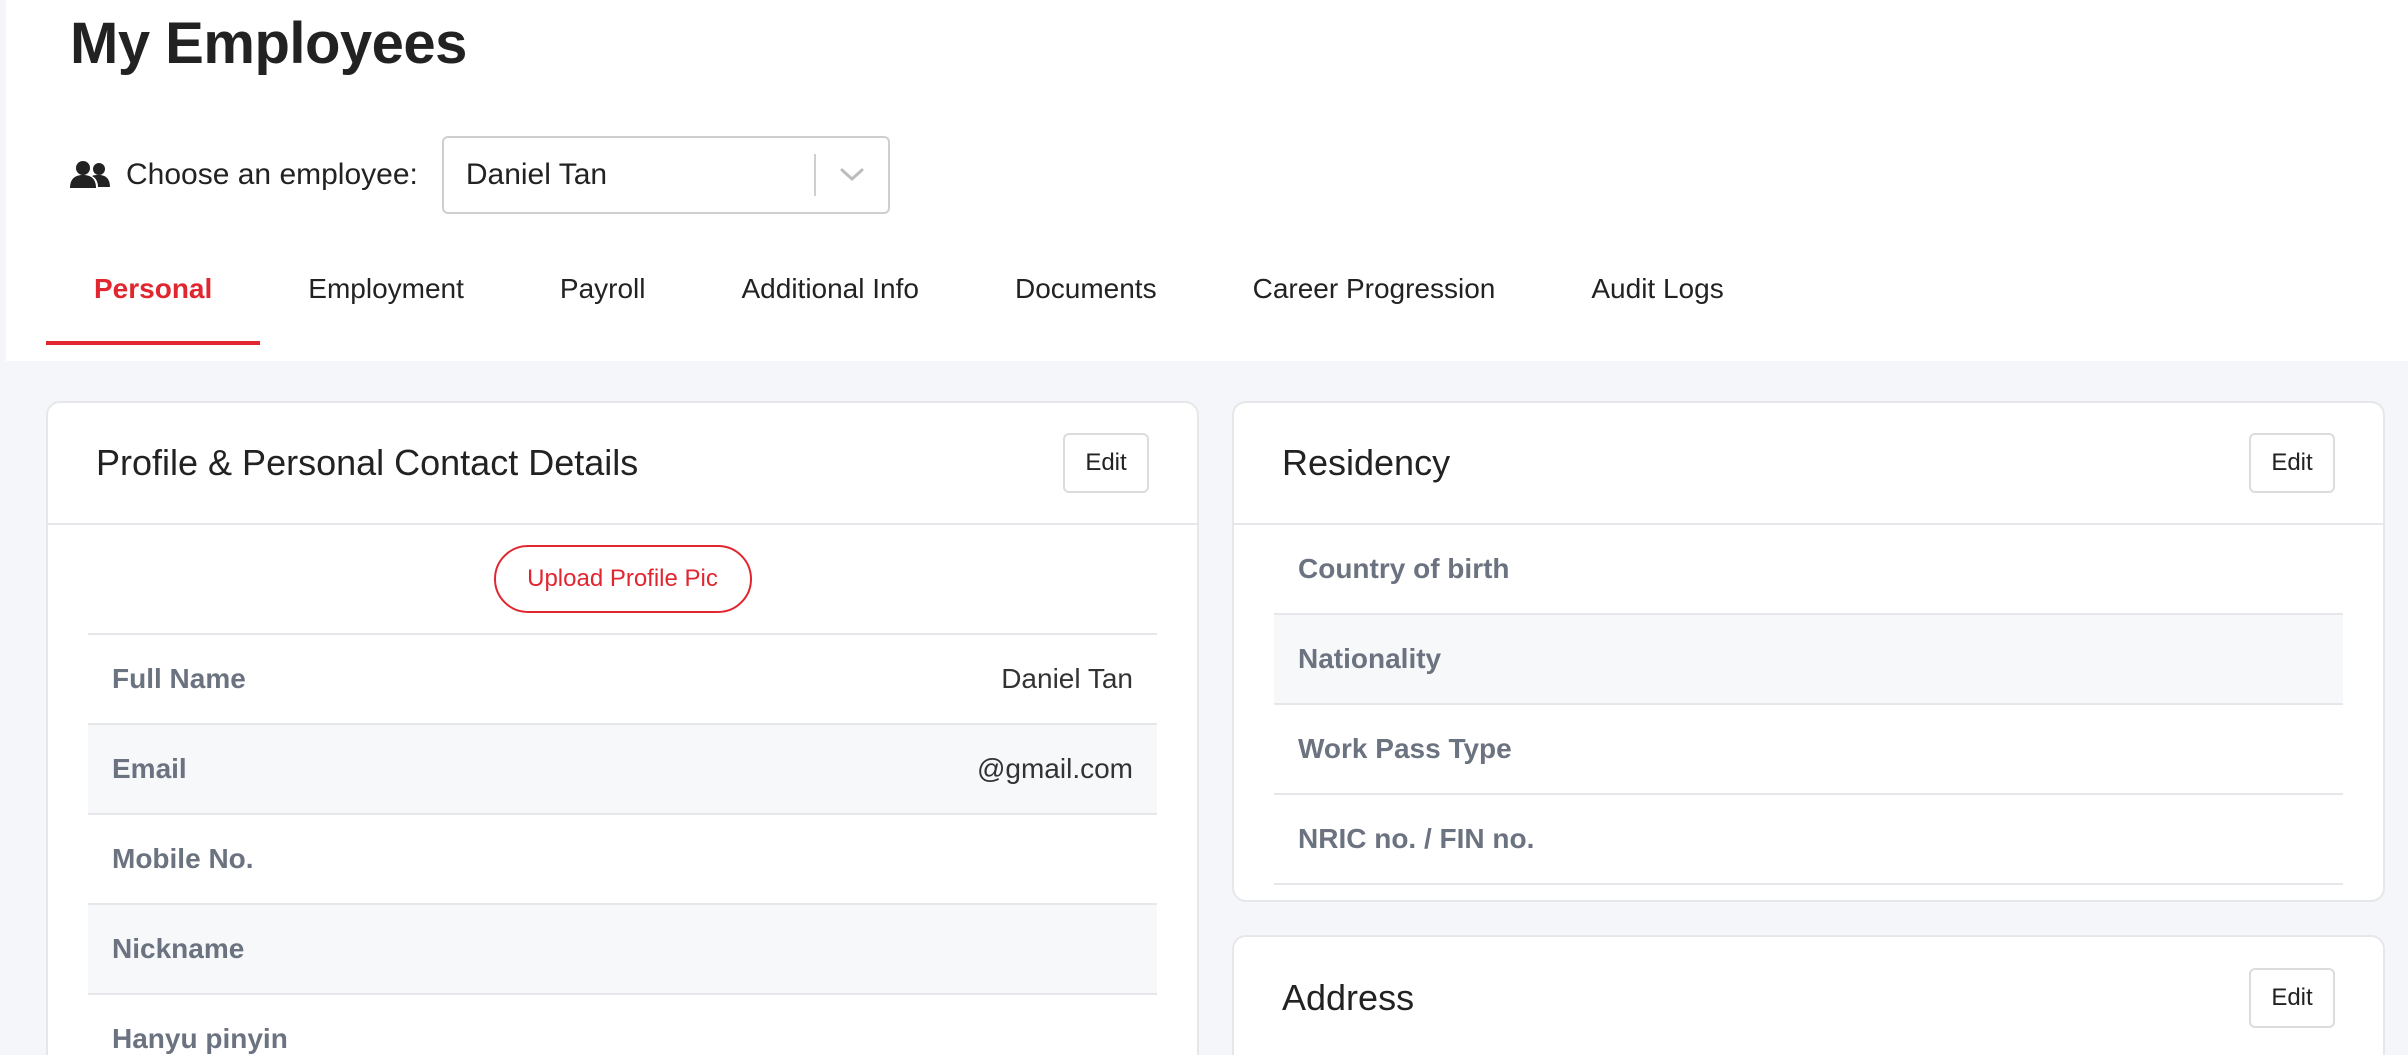 This screenshot has width=2408, height=1055. I want to click on row-value: Daniel Tan, so click(1067, 678).